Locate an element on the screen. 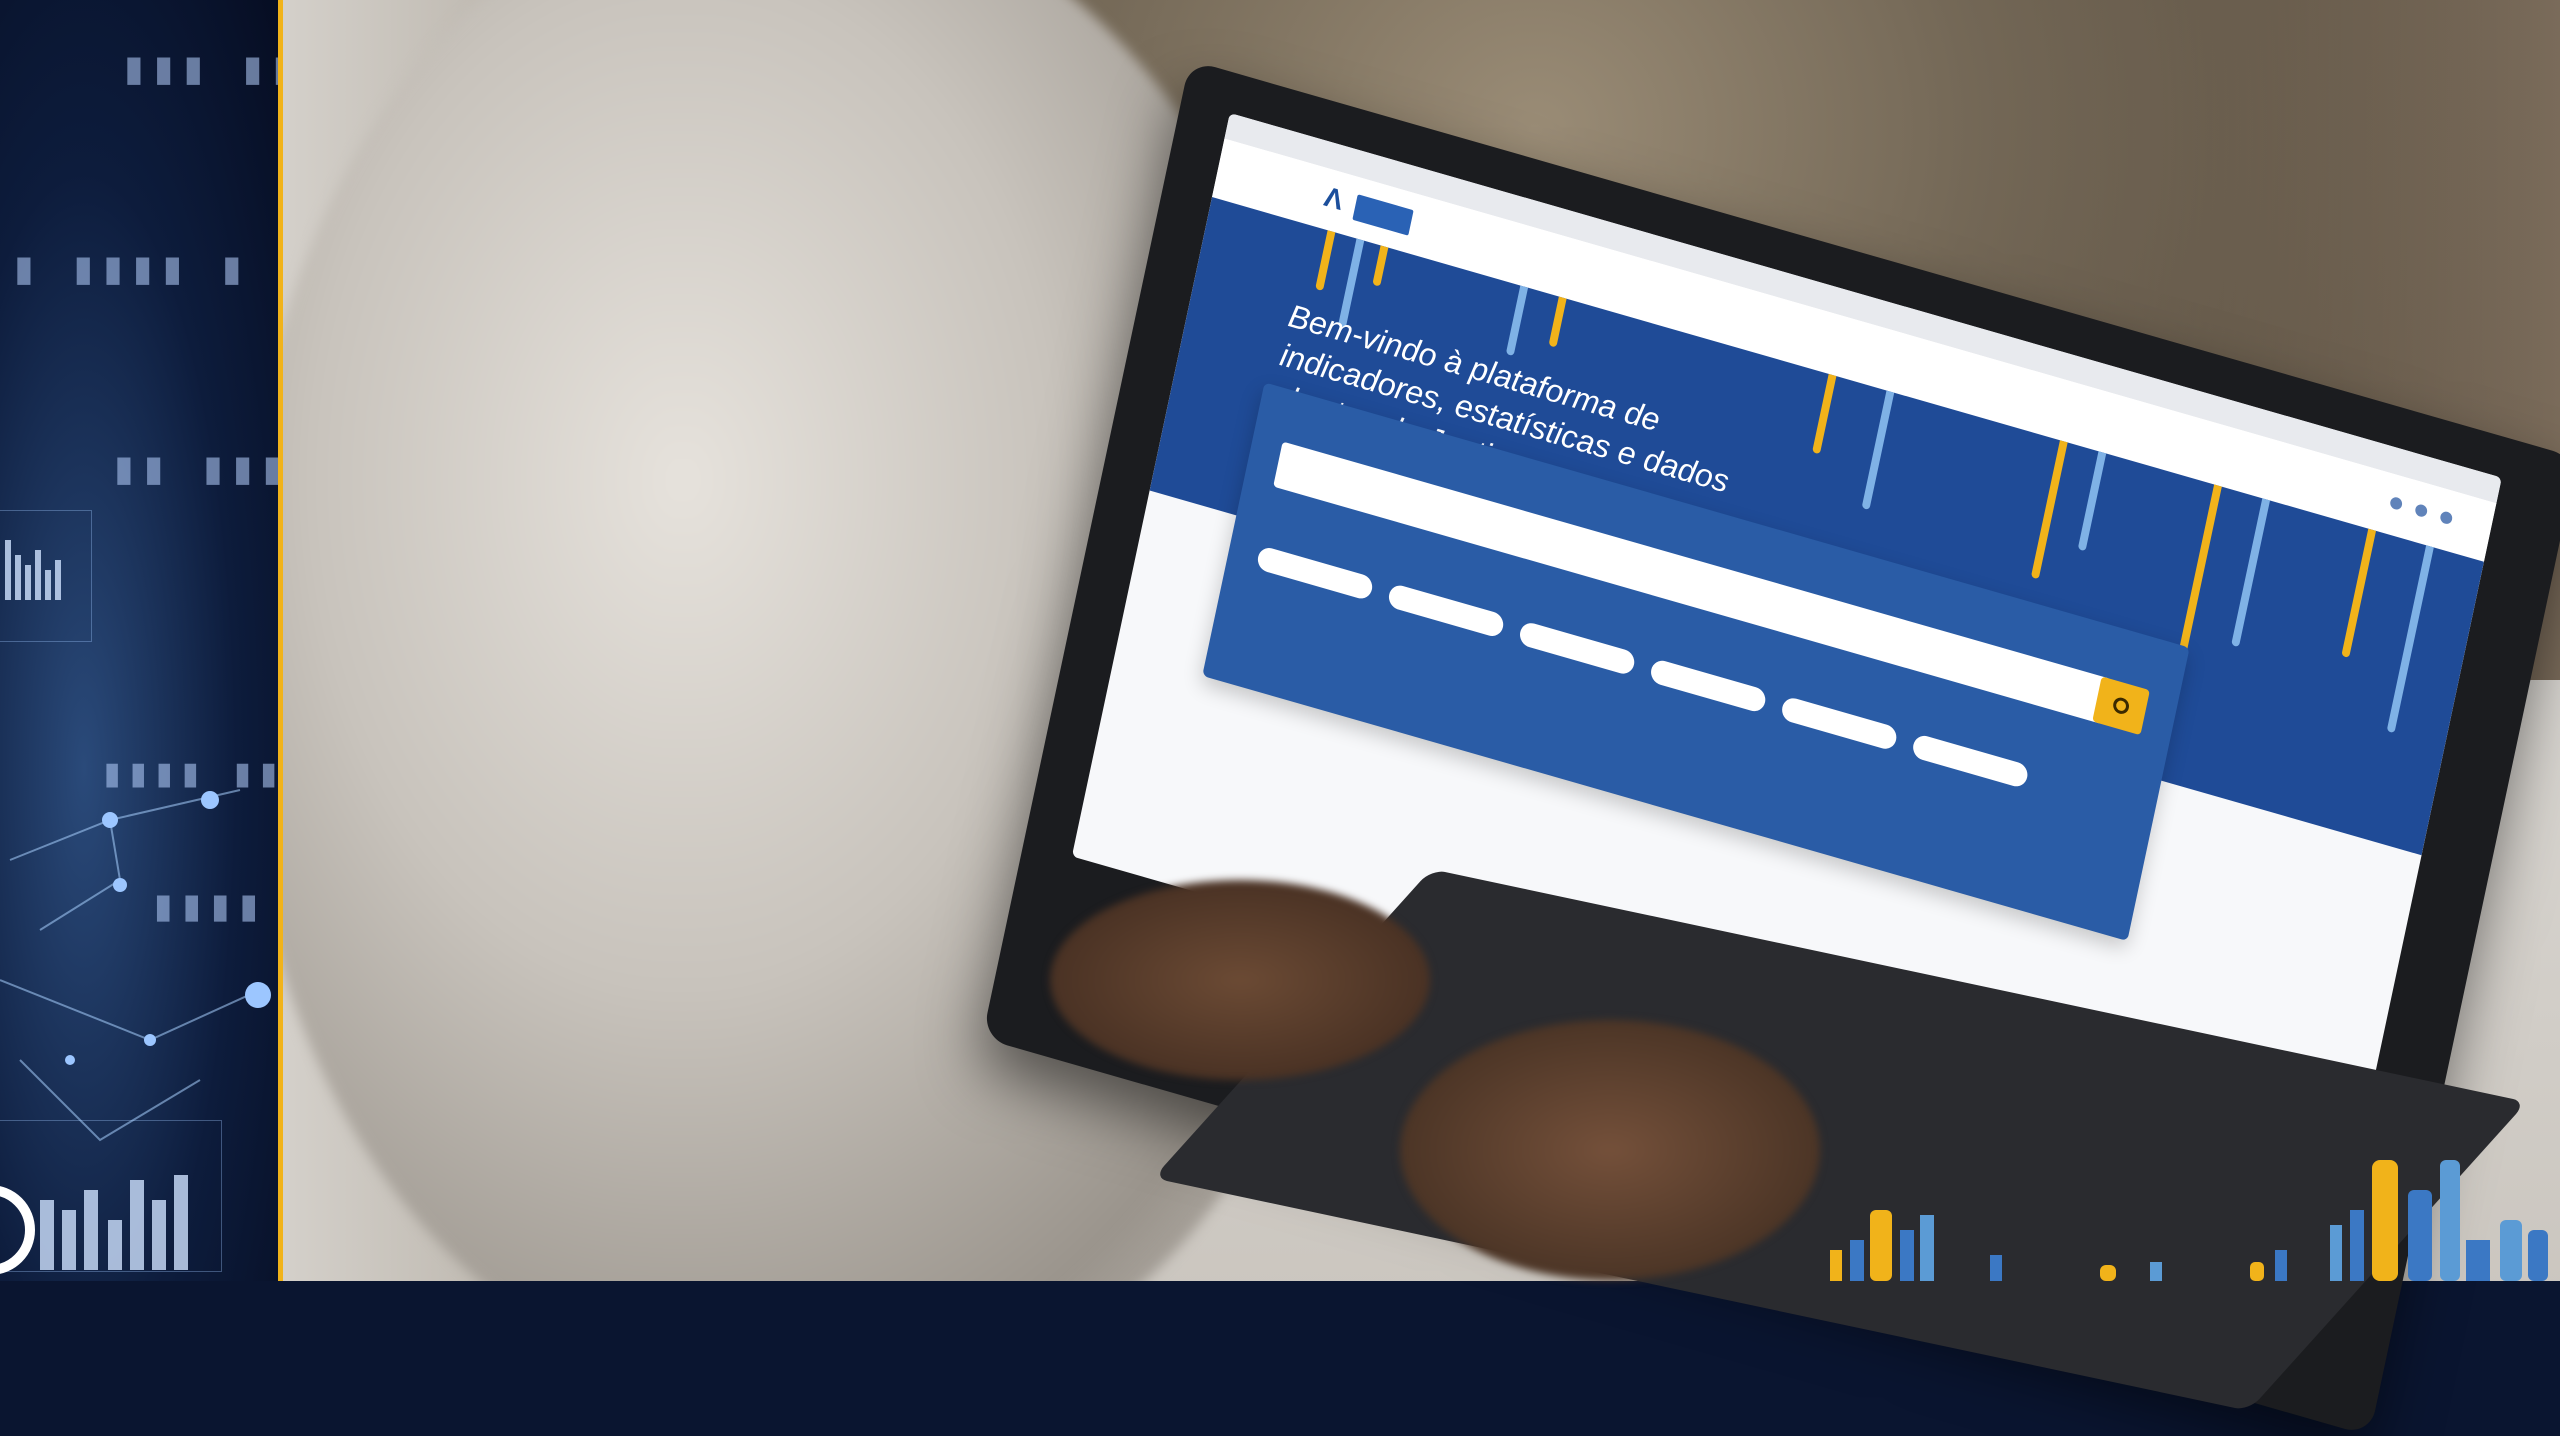  search-icon is located at coordinates (2121, 705).